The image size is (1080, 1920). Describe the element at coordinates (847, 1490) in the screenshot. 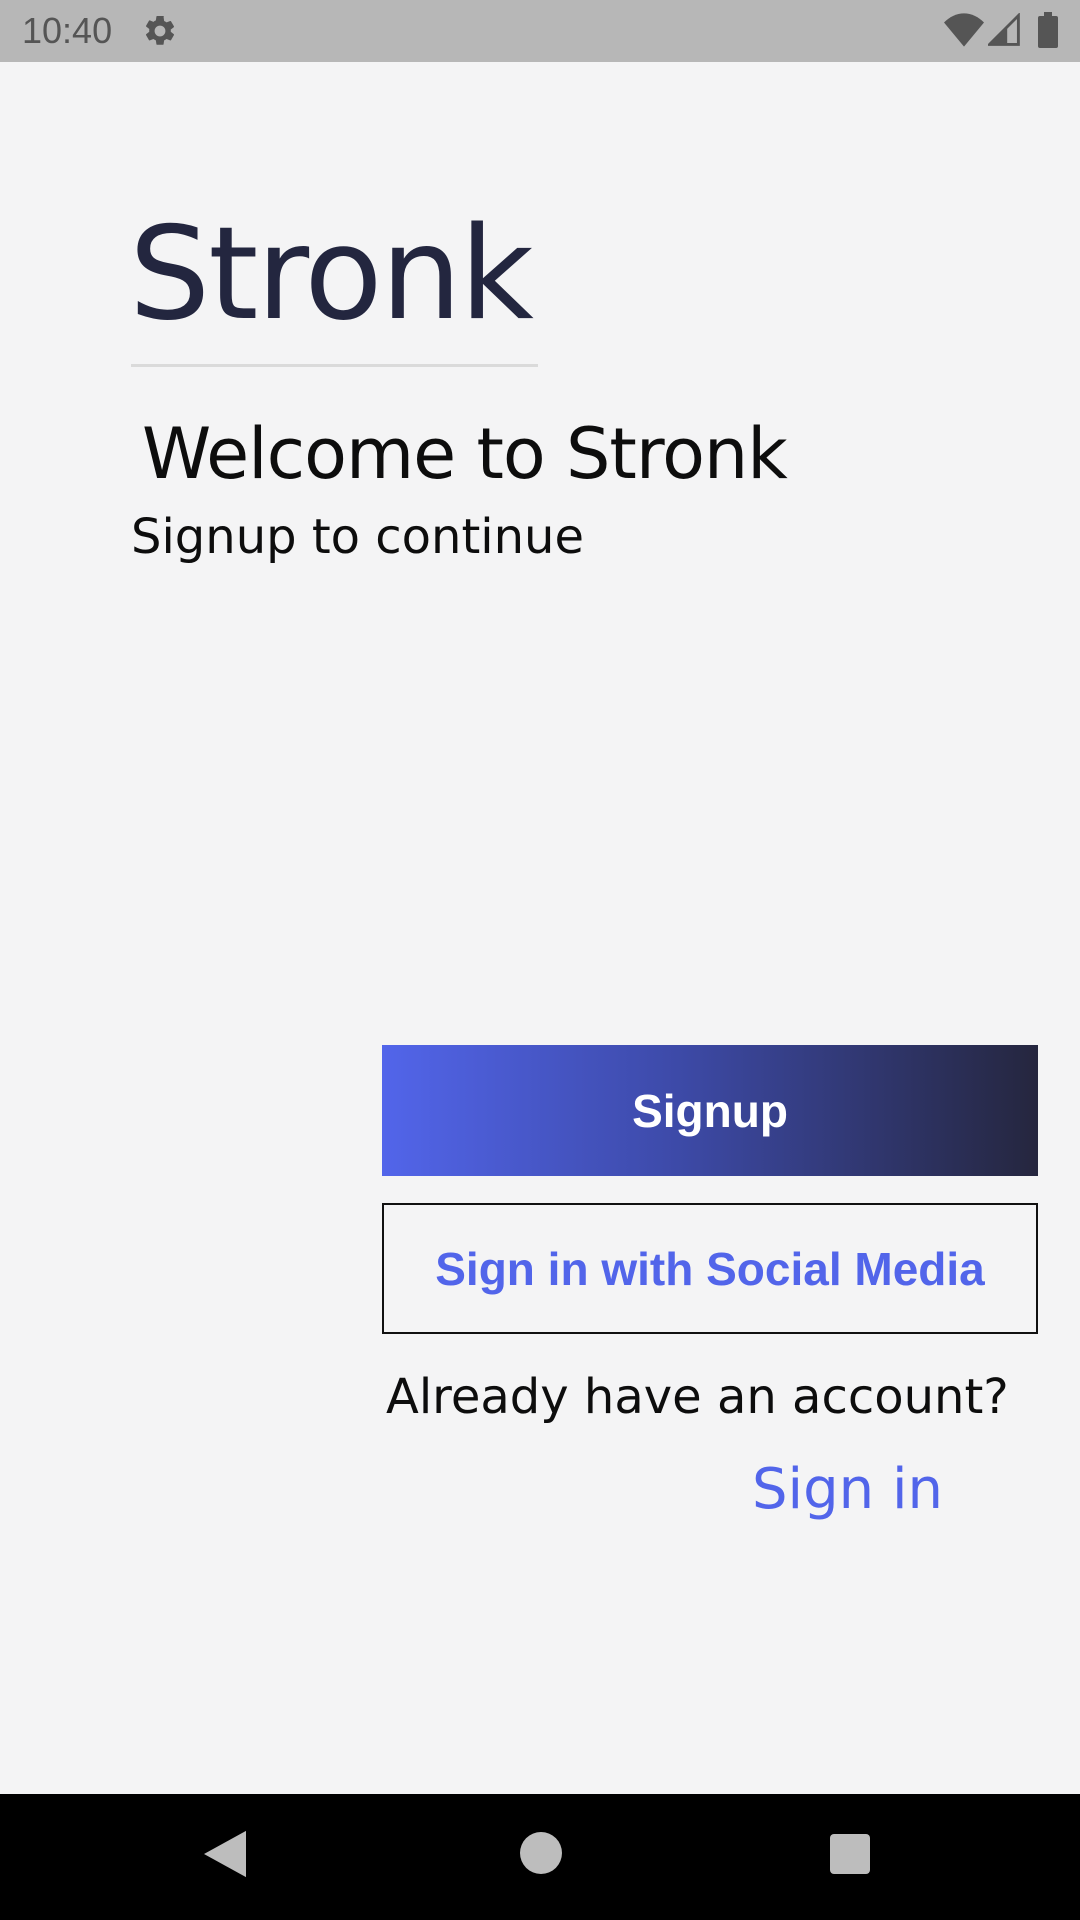

I see `signin-link: Sign in` at that location.